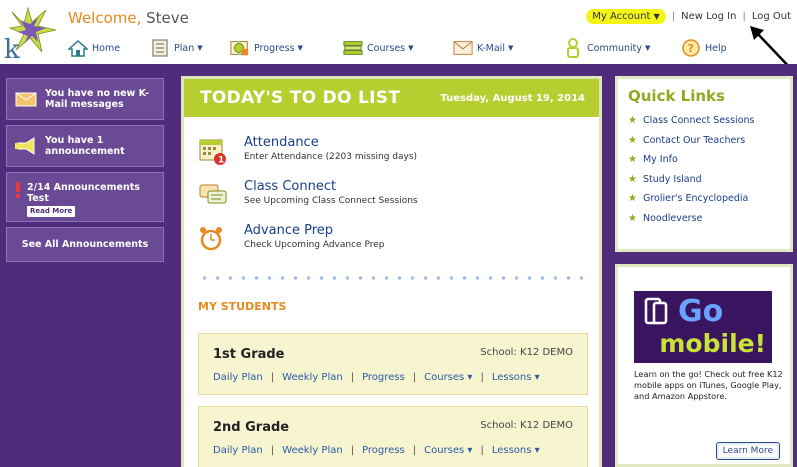 Image resolution: width=797 pixels, height=467 pixels. Describe the element at coordinates (708, 16) in the screenshot. I see `new-login-link: New Log In` at that location.